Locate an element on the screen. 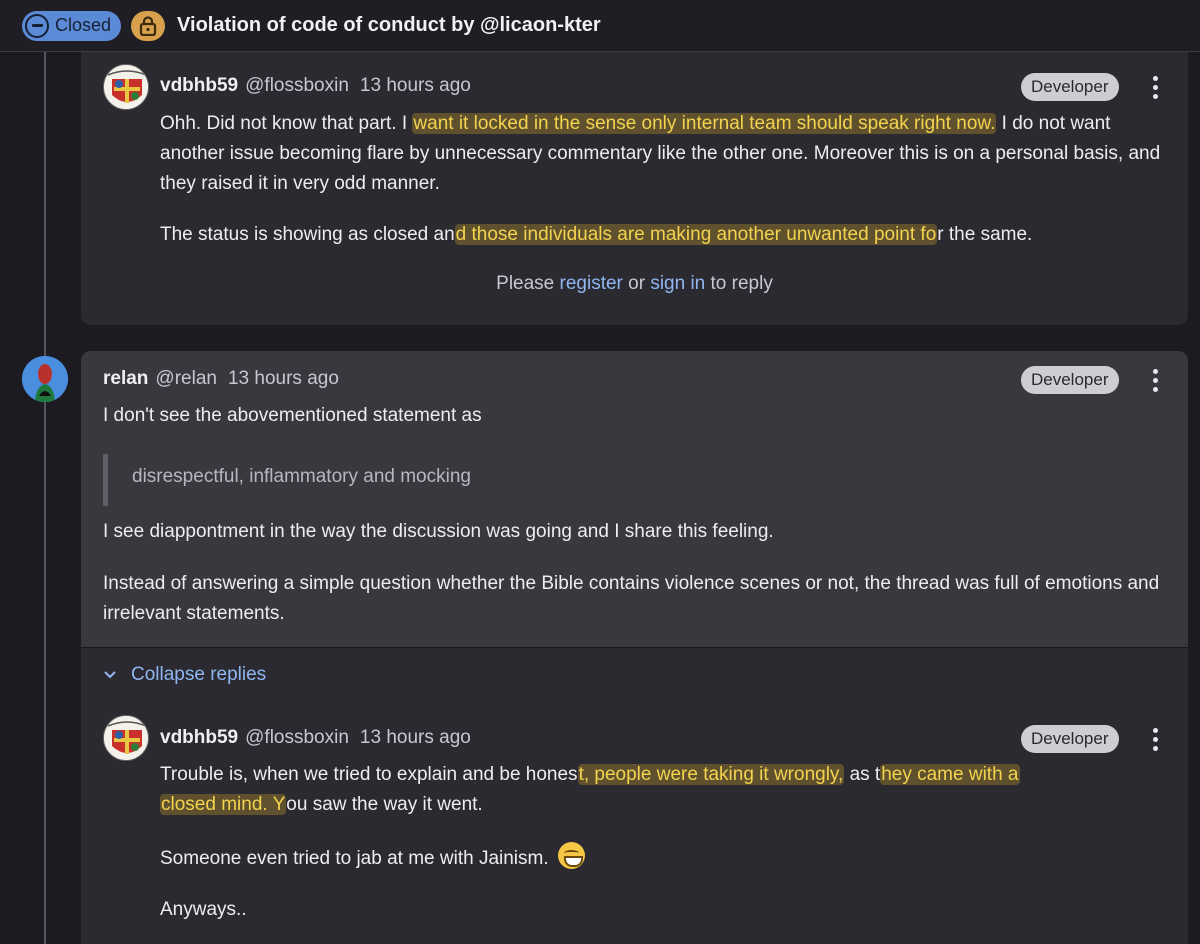 This screenshot has width=1200, height=944. reply-prompt-text: or is located at coordinates (636, 283).